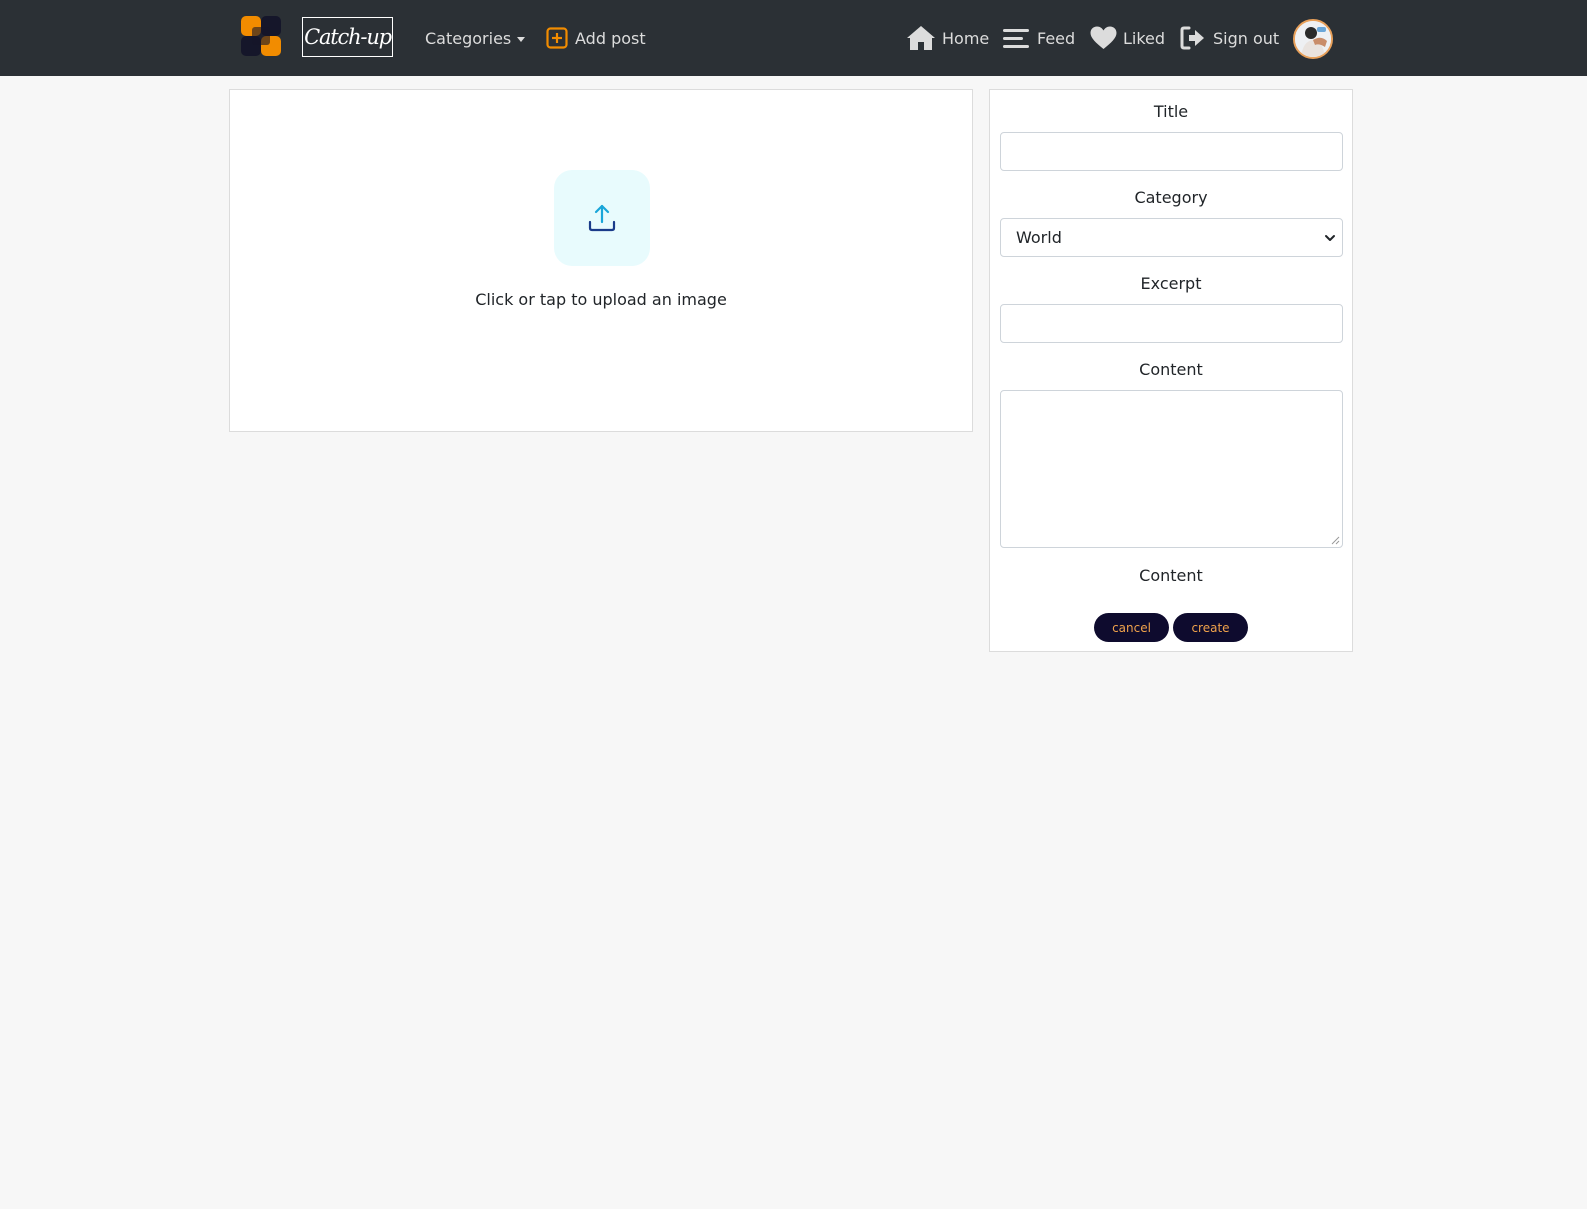 Image resolution: width=1587 pixels, height=1209 pixels. Describe the element at coordinates (1330, 238) in the screenshot. I see `chevron-down-icon` at that location.